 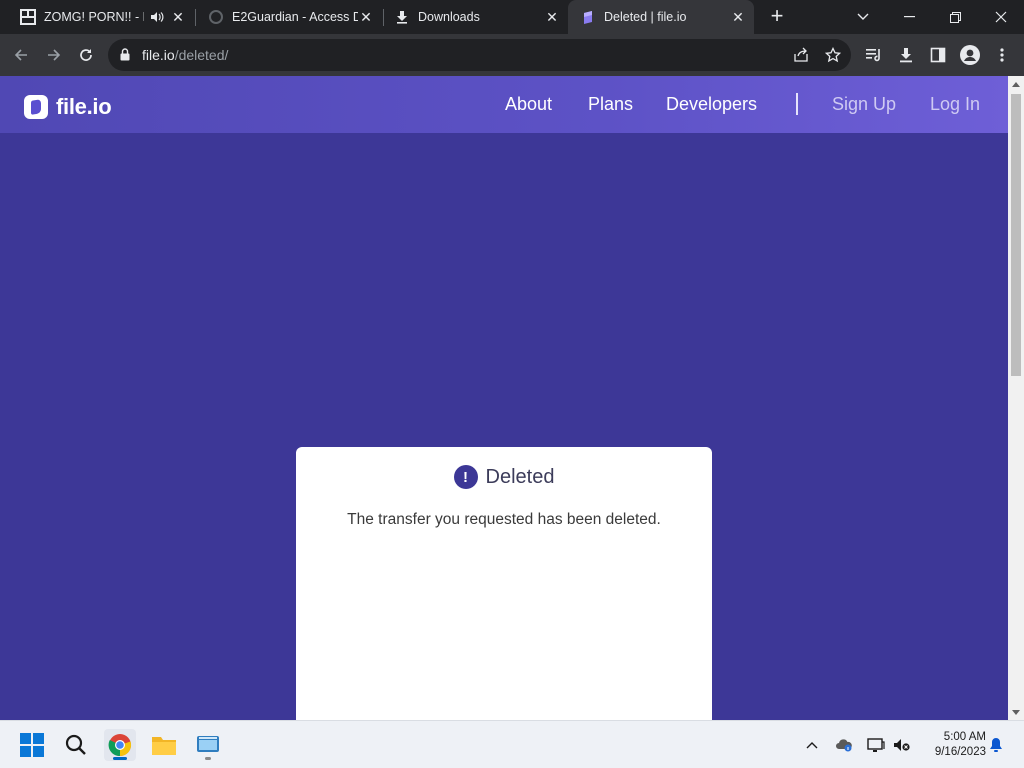 I want to click on network-monitor-icon, so click(x=876, y=745).